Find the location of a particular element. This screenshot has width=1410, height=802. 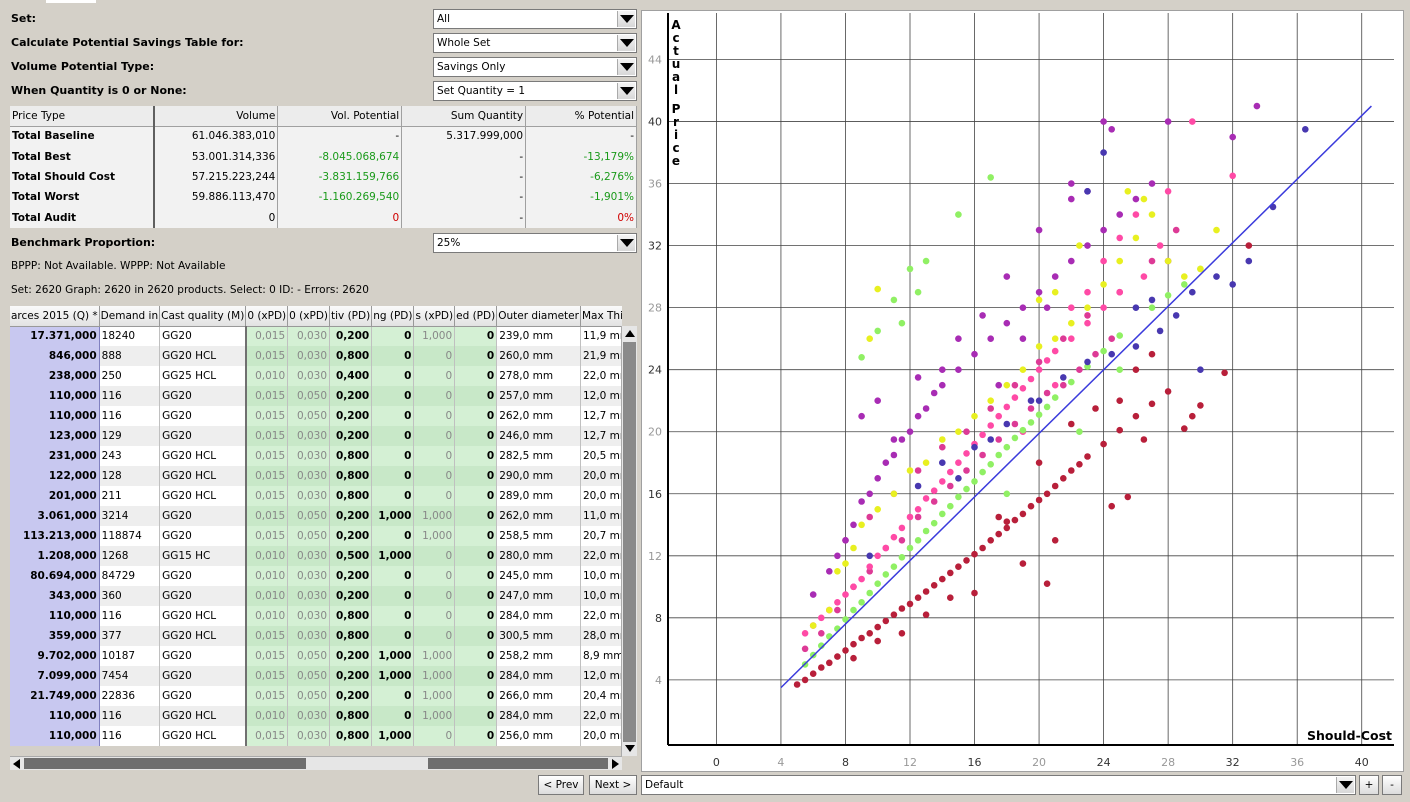

chevron-down-icon is located at coordinates (1345, 785).